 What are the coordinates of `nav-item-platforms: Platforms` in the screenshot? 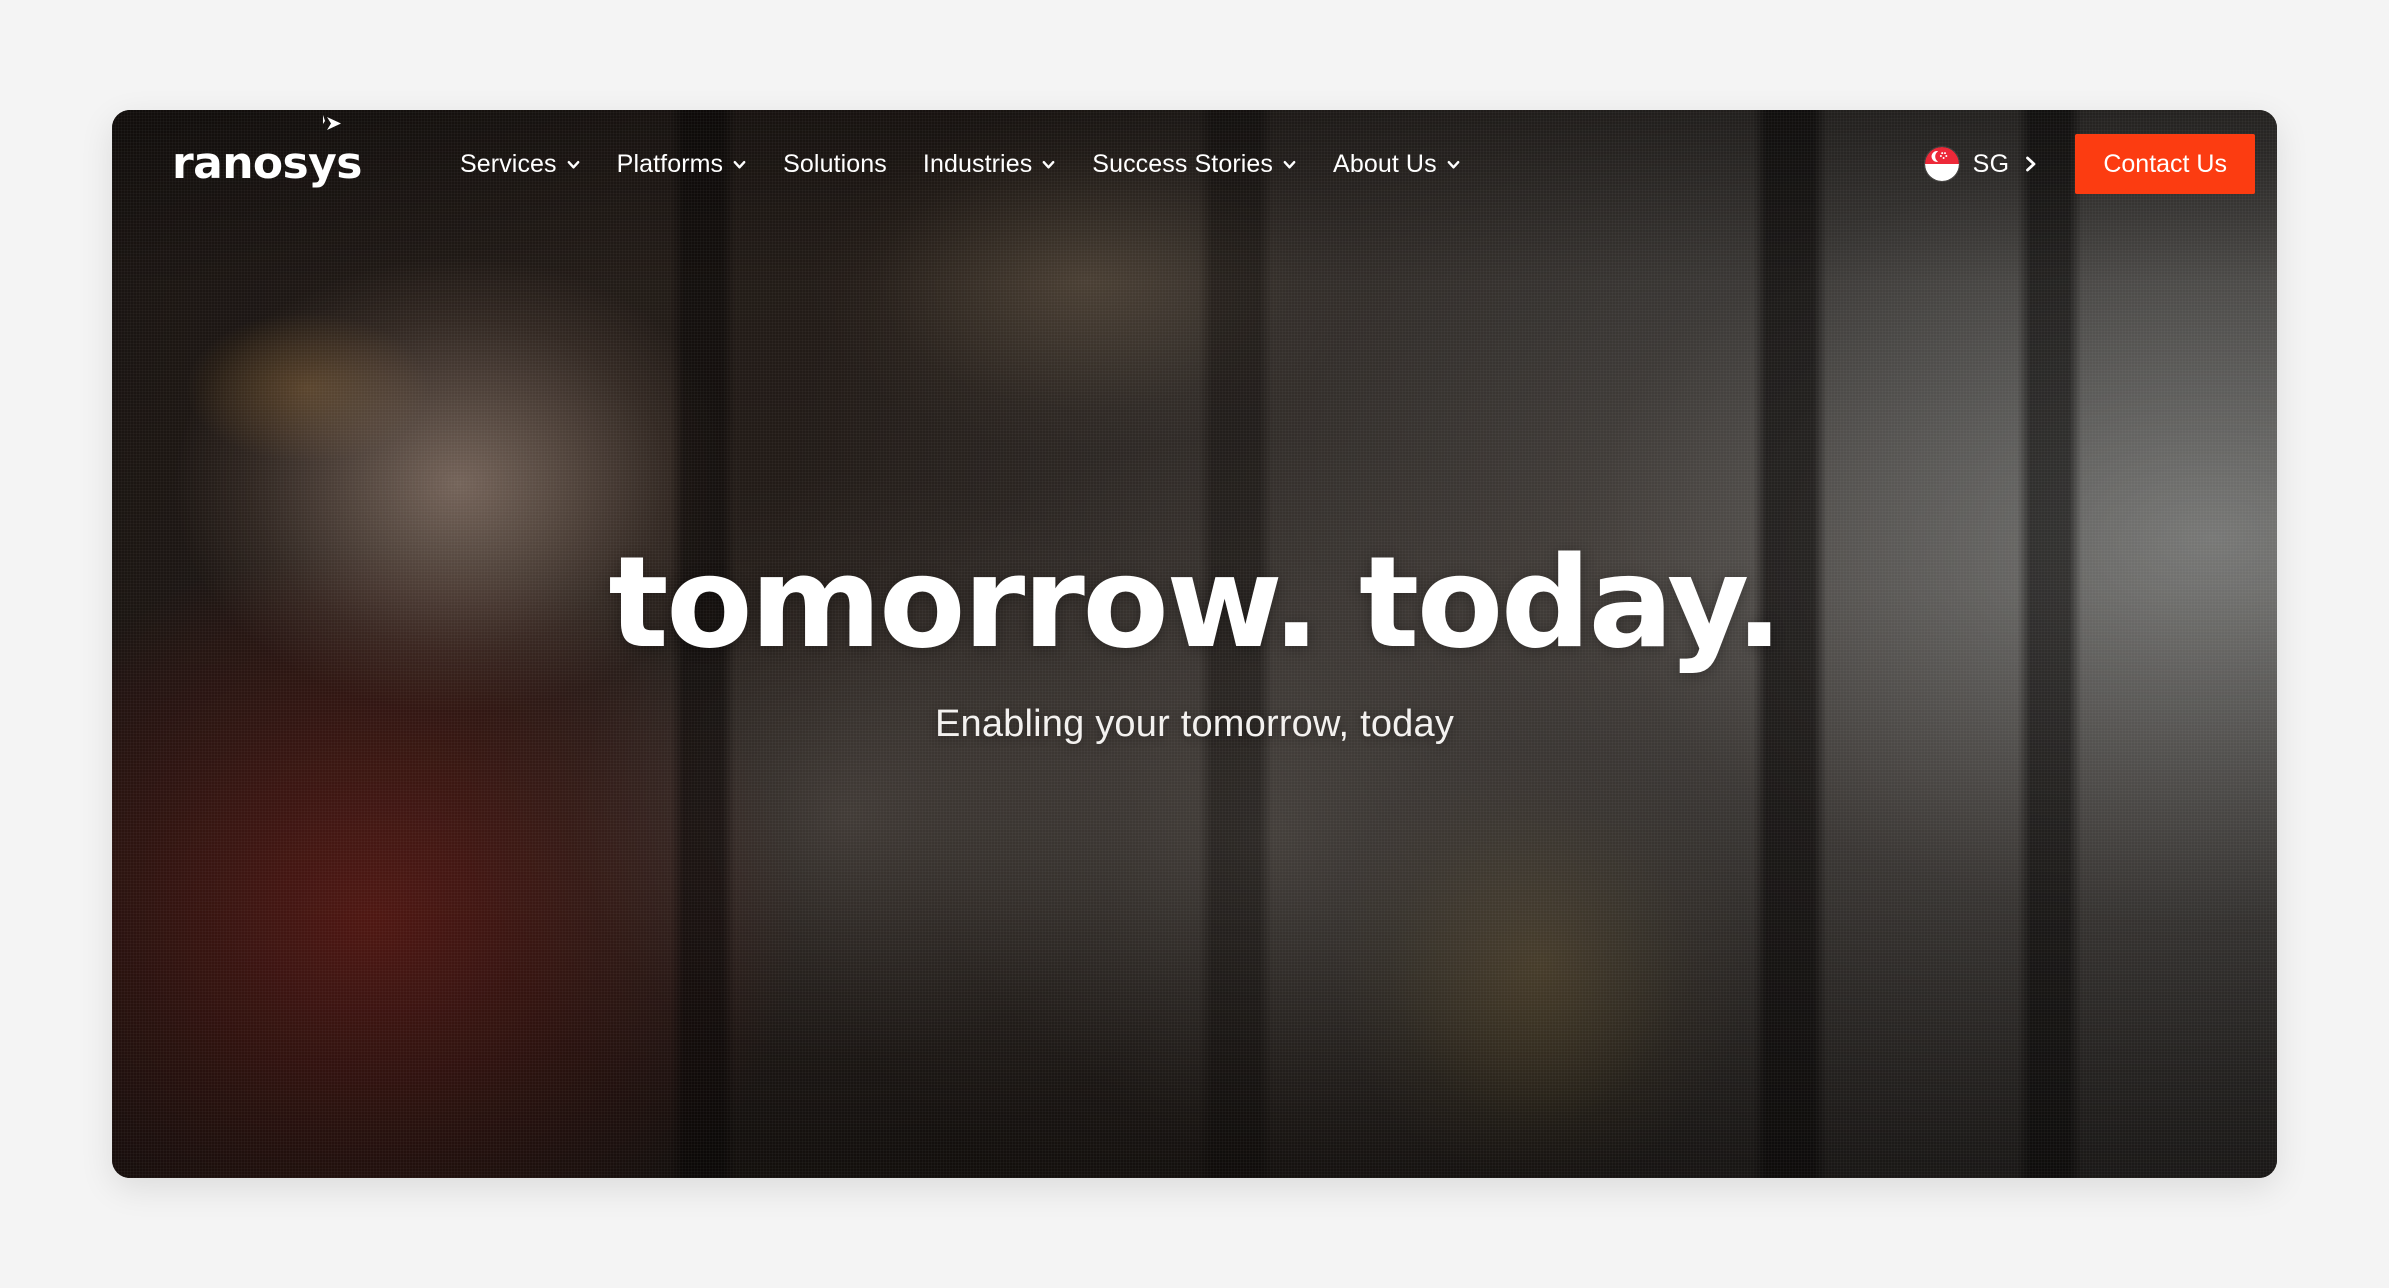 It's located at (682, 164).